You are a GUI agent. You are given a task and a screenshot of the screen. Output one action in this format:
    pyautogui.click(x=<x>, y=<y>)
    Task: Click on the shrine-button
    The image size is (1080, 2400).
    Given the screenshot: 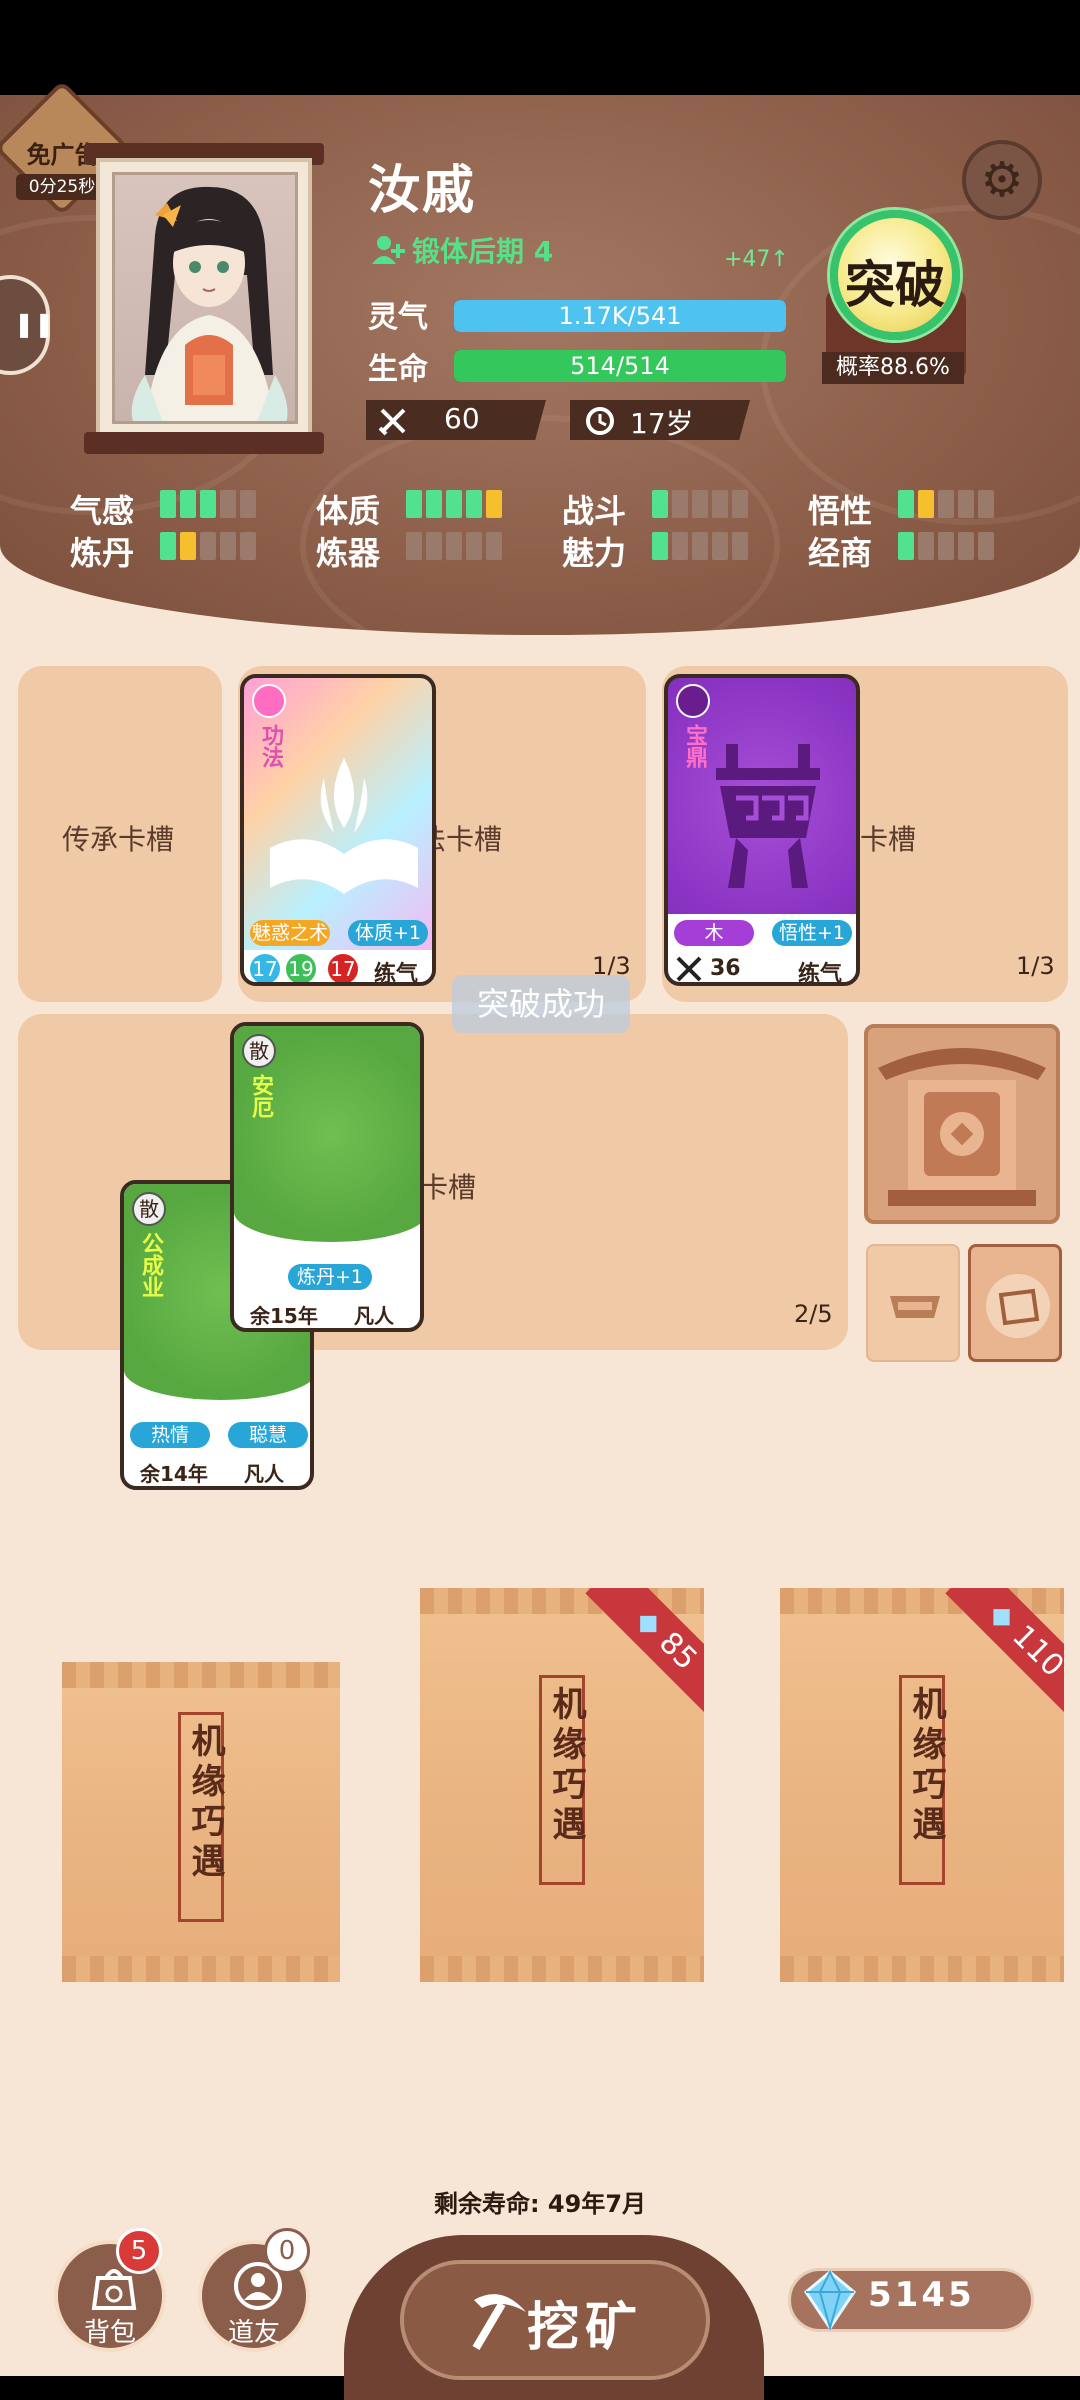 What is the action you would take?
    pyautogui.click(x=962, y=1124)
    